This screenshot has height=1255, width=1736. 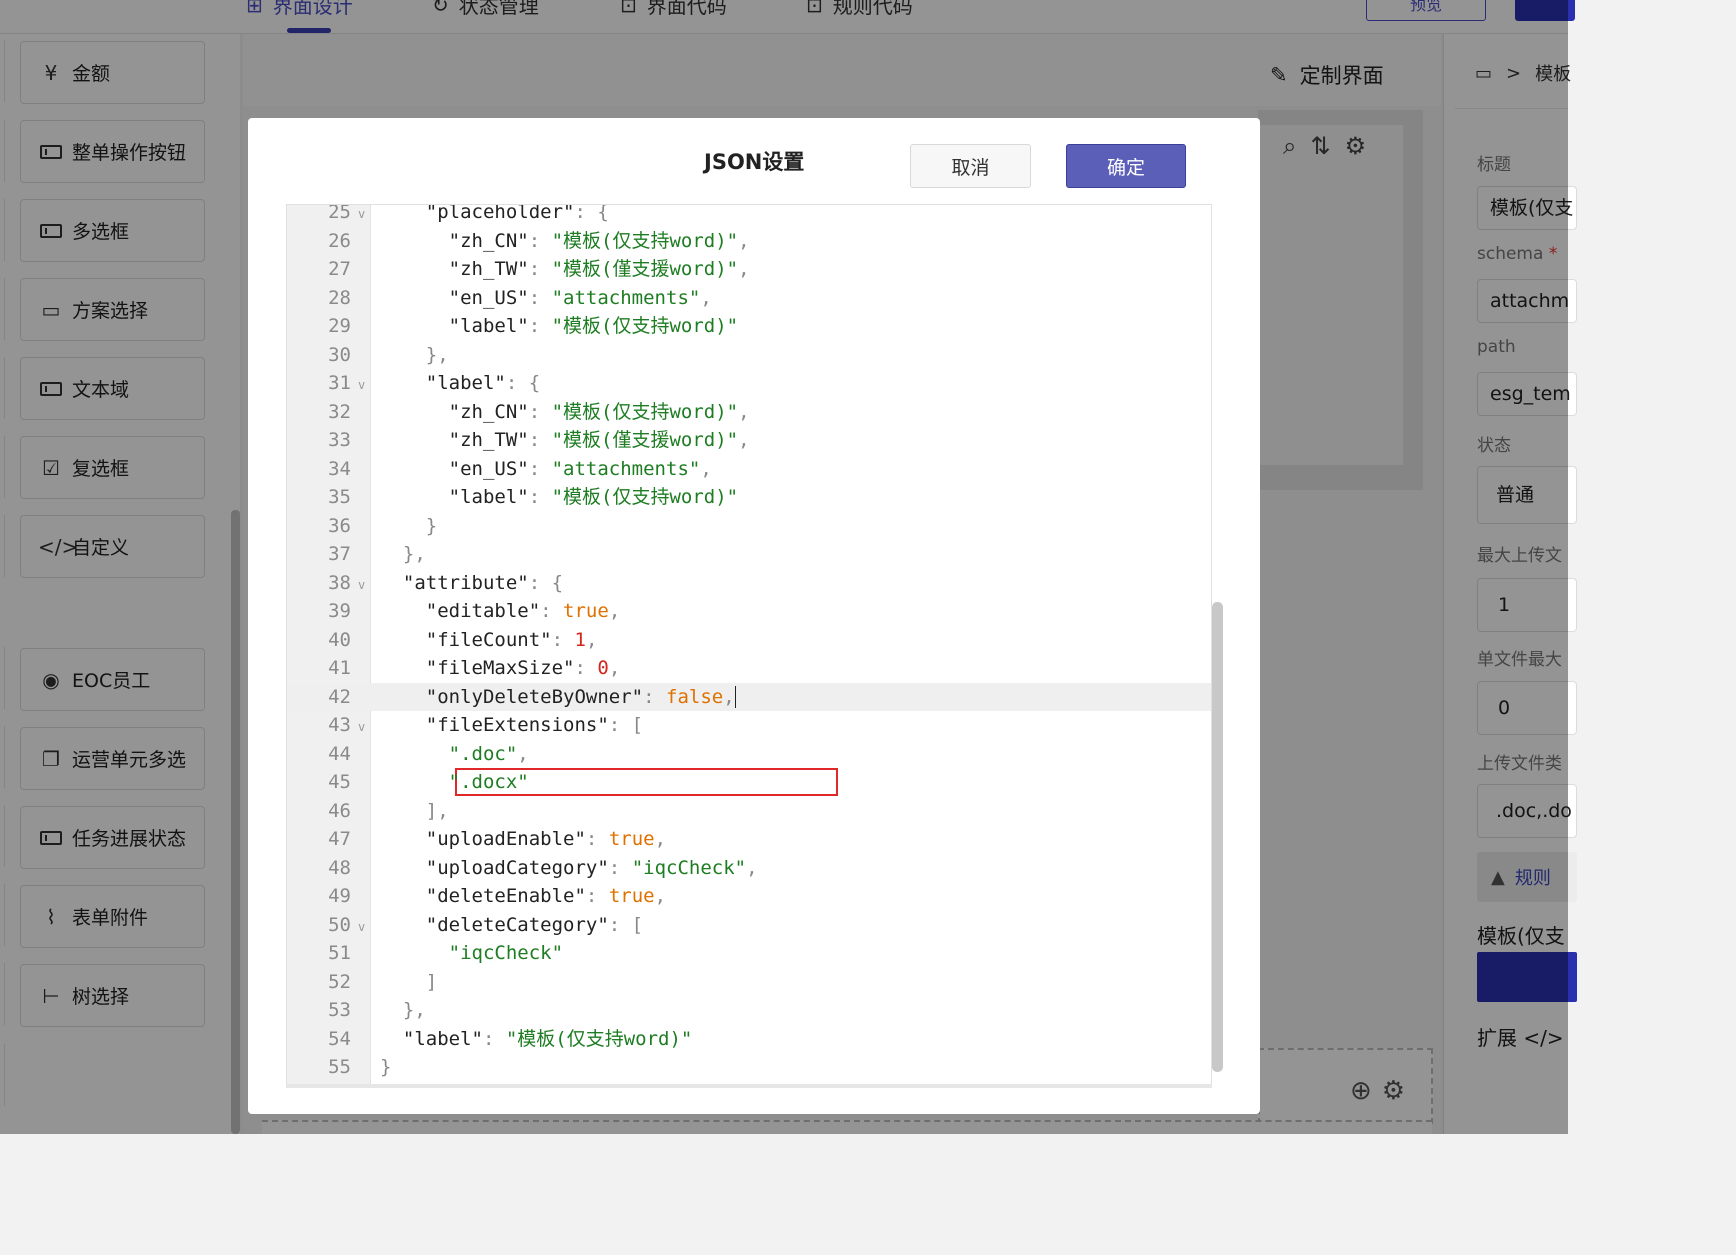 What do you see at coordinates (1217, 837) in the screenshot?
I see `editor-scrollbar` at bounding box center [1217, 837].